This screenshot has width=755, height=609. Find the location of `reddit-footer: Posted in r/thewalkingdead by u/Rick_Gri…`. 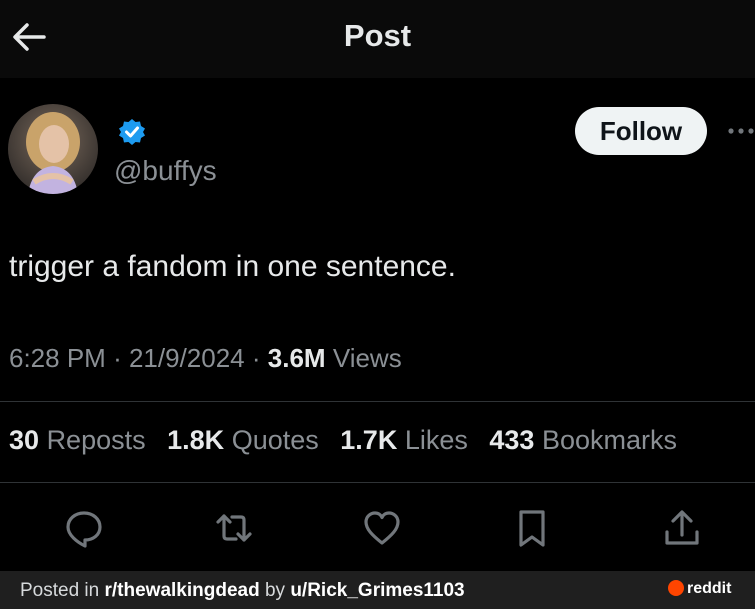

reddit-footer: Posted in r/thewalkingdead by u/Rick_Gri… is located at coordinates (377, 590).